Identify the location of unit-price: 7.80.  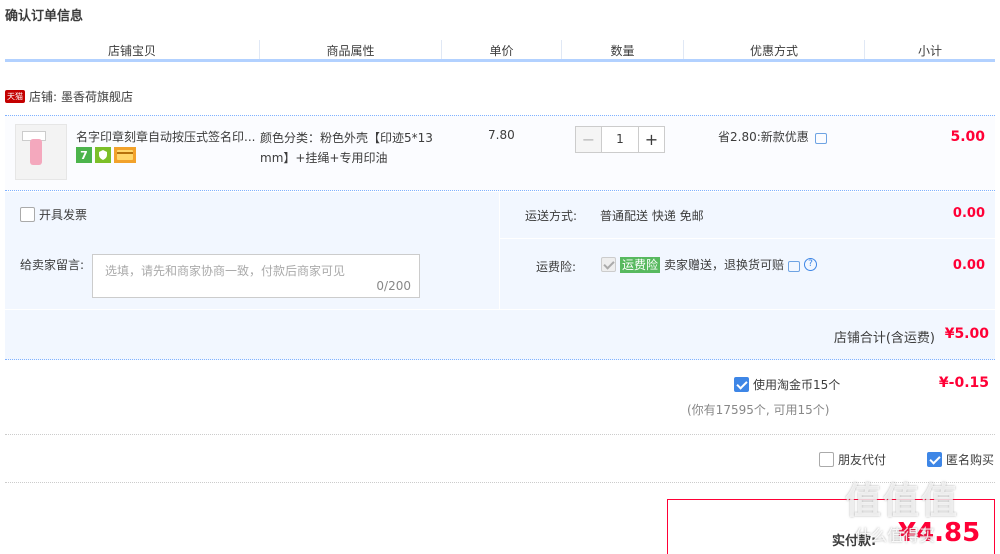
(501, 135).